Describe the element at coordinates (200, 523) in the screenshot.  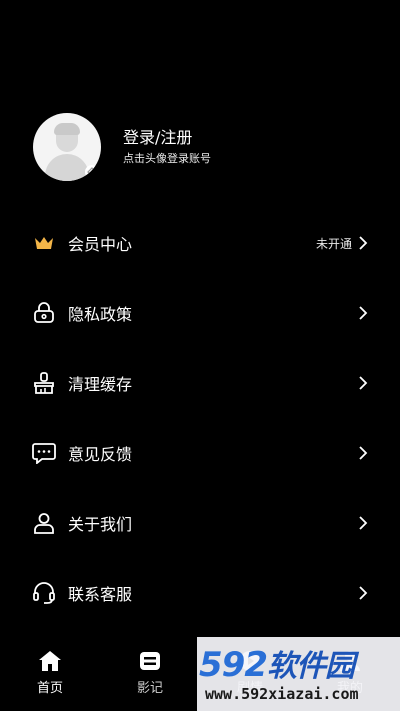
I see `menu-item-about: 关于我们` at that location.